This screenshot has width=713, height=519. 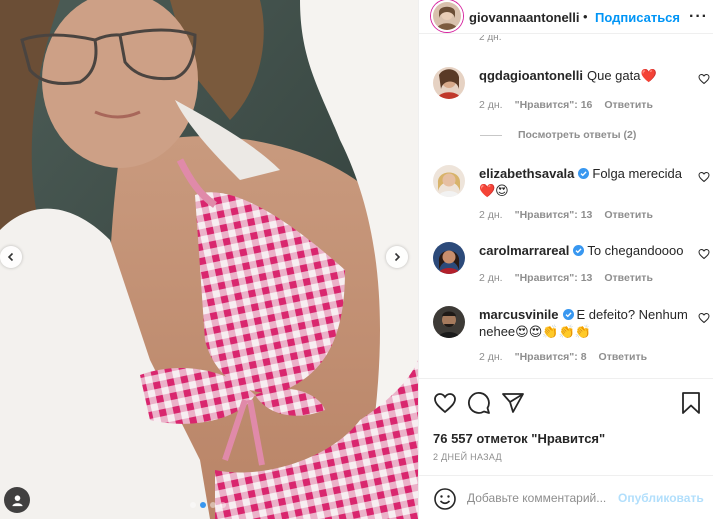 What do you see at coordinates (698, 17) in the screenshot?
I see `more-options-button: ···` at bounding box center [698, 17].